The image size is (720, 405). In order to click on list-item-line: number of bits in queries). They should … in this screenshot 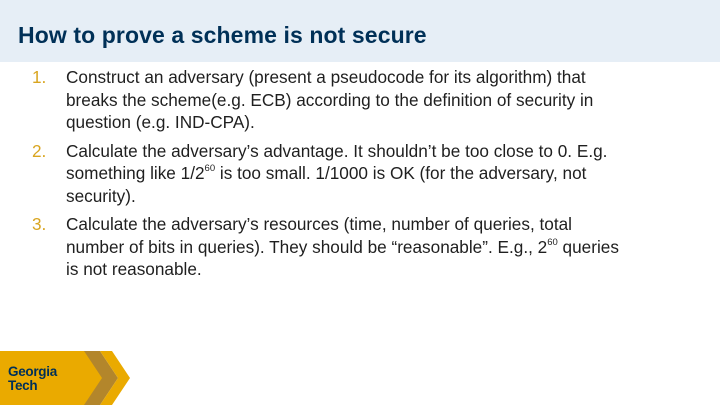, I will do `click(307, 246)`.